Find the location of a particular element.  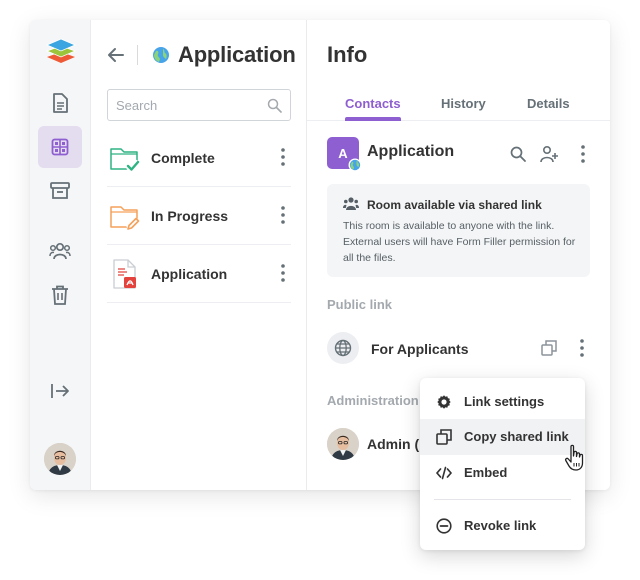

file-row: Application is located at coordinates (199, 274).